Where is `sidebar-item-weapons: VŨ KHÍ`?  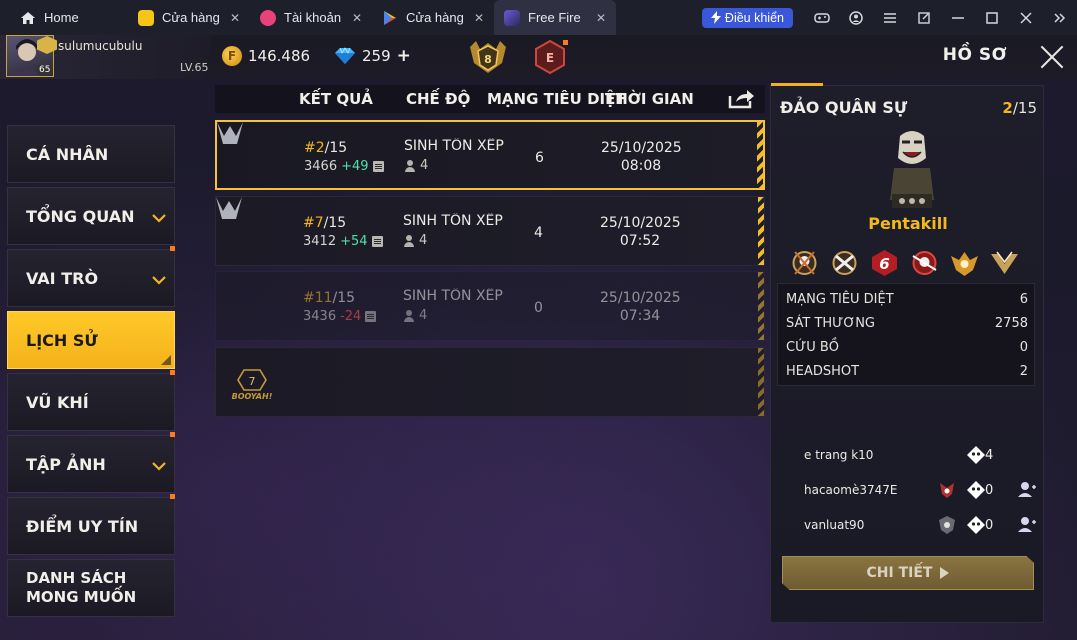
sidebar-item-weapons: VŨ KHÍ is located at coordinates (91, 400).